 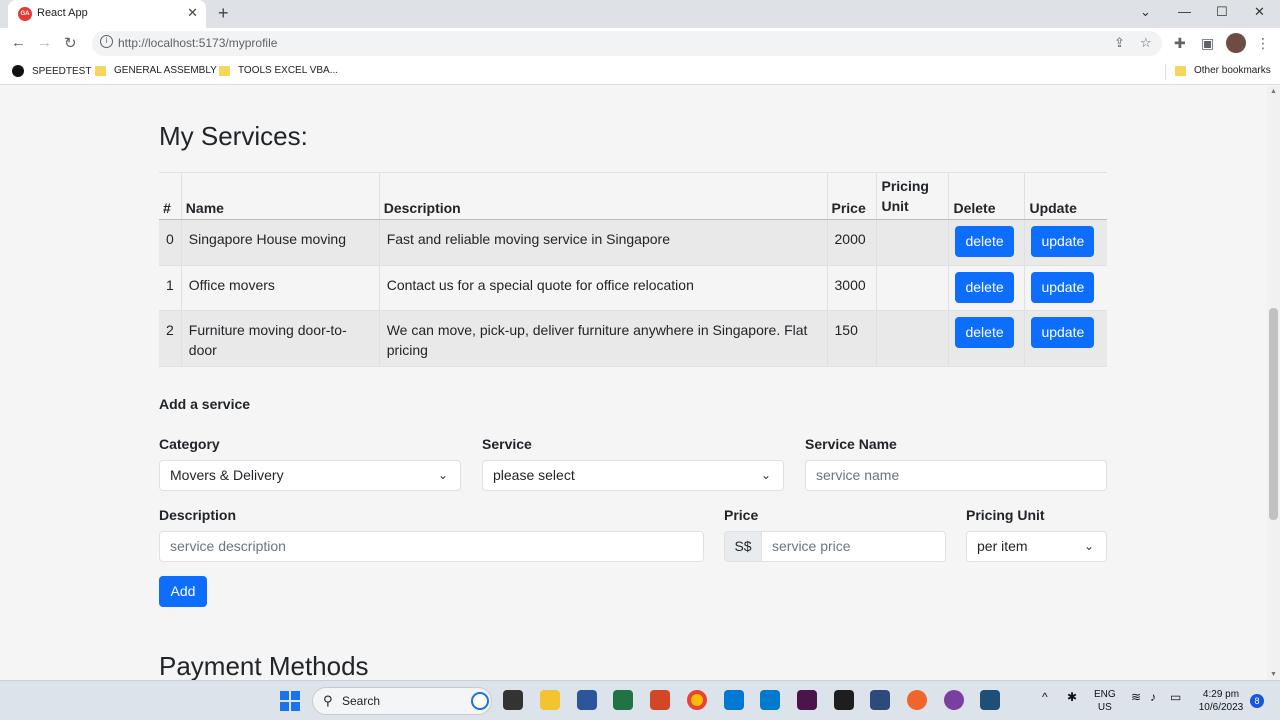 What do you see at coordinates (44, 42) in the screenshot?
I see `forward-icon: →` at bounding box center [44, 42].